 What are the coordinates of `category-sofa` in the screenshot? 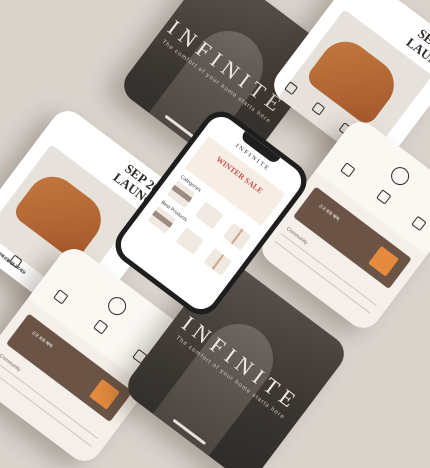 It's located at (209, 215).